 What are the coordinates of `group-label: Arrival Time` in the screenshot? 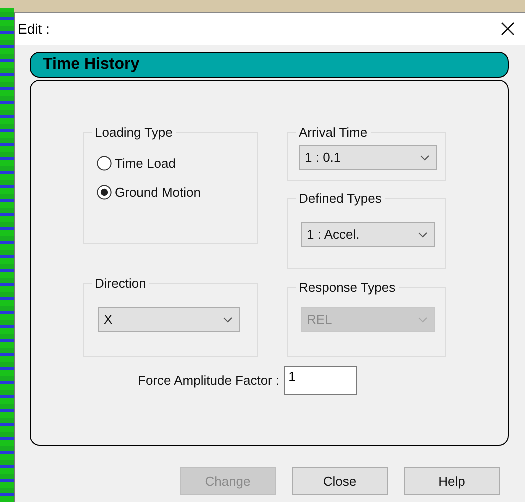 It's located at (333, 132).